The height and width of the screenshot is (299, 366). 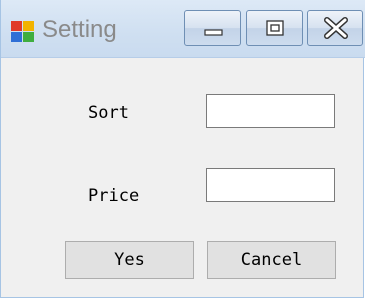 I want to click on price-input, so click(x=270, y=185).